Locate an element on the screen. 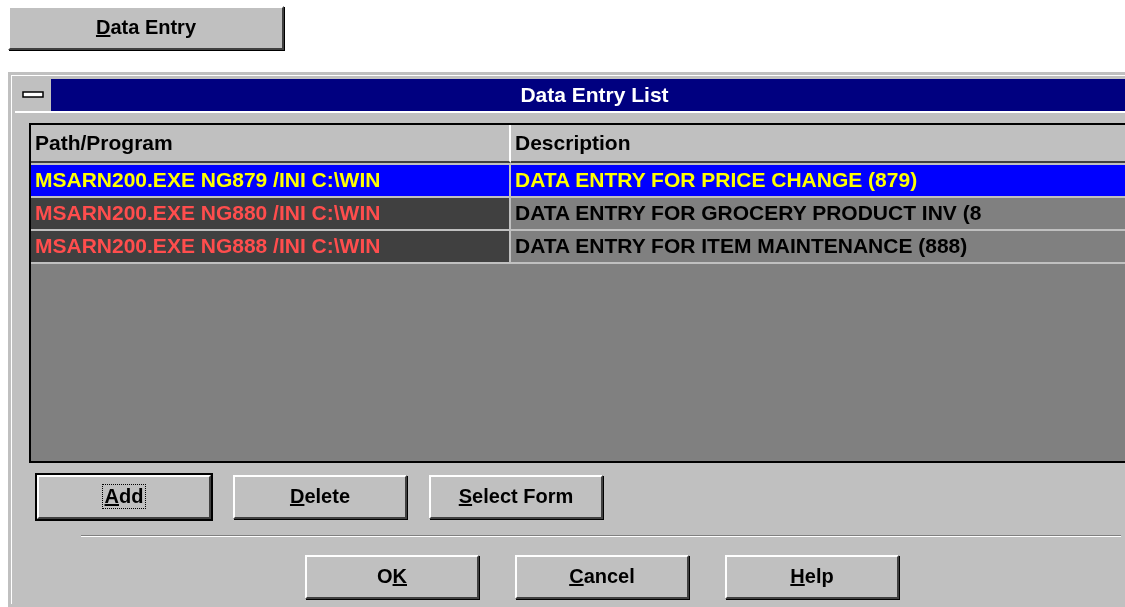 Image resolution: width=1125 pixels, height=607 pixels. control-menu-button is located at coordinates (33, 94).